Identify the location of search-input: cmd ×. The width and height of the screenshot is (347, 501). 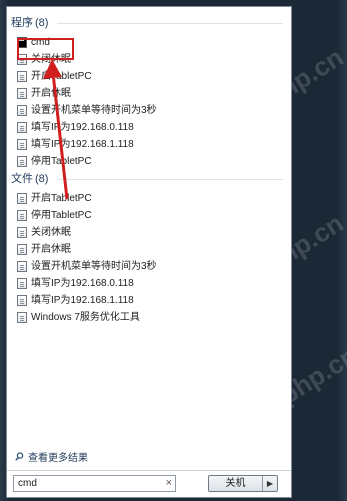
(94, 483).